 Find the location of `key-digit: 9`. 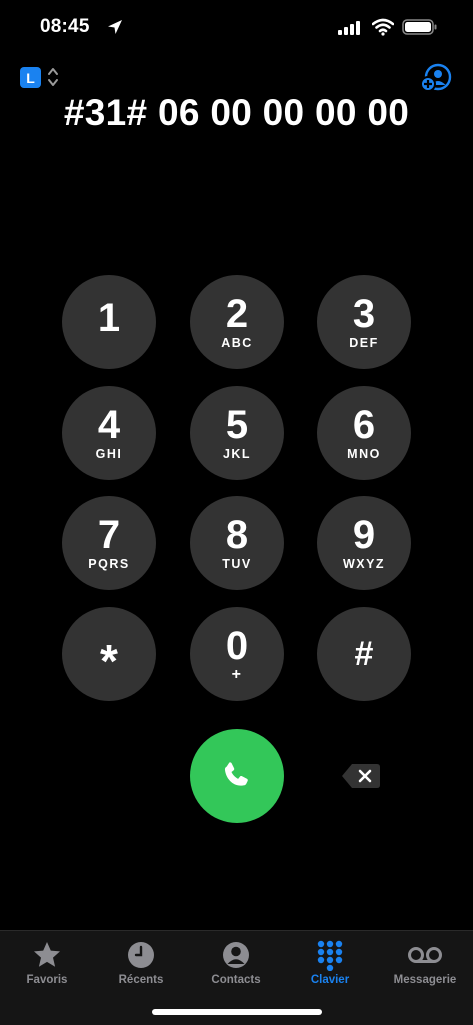

key-digit: 9 is located at coordinates (364, 535).